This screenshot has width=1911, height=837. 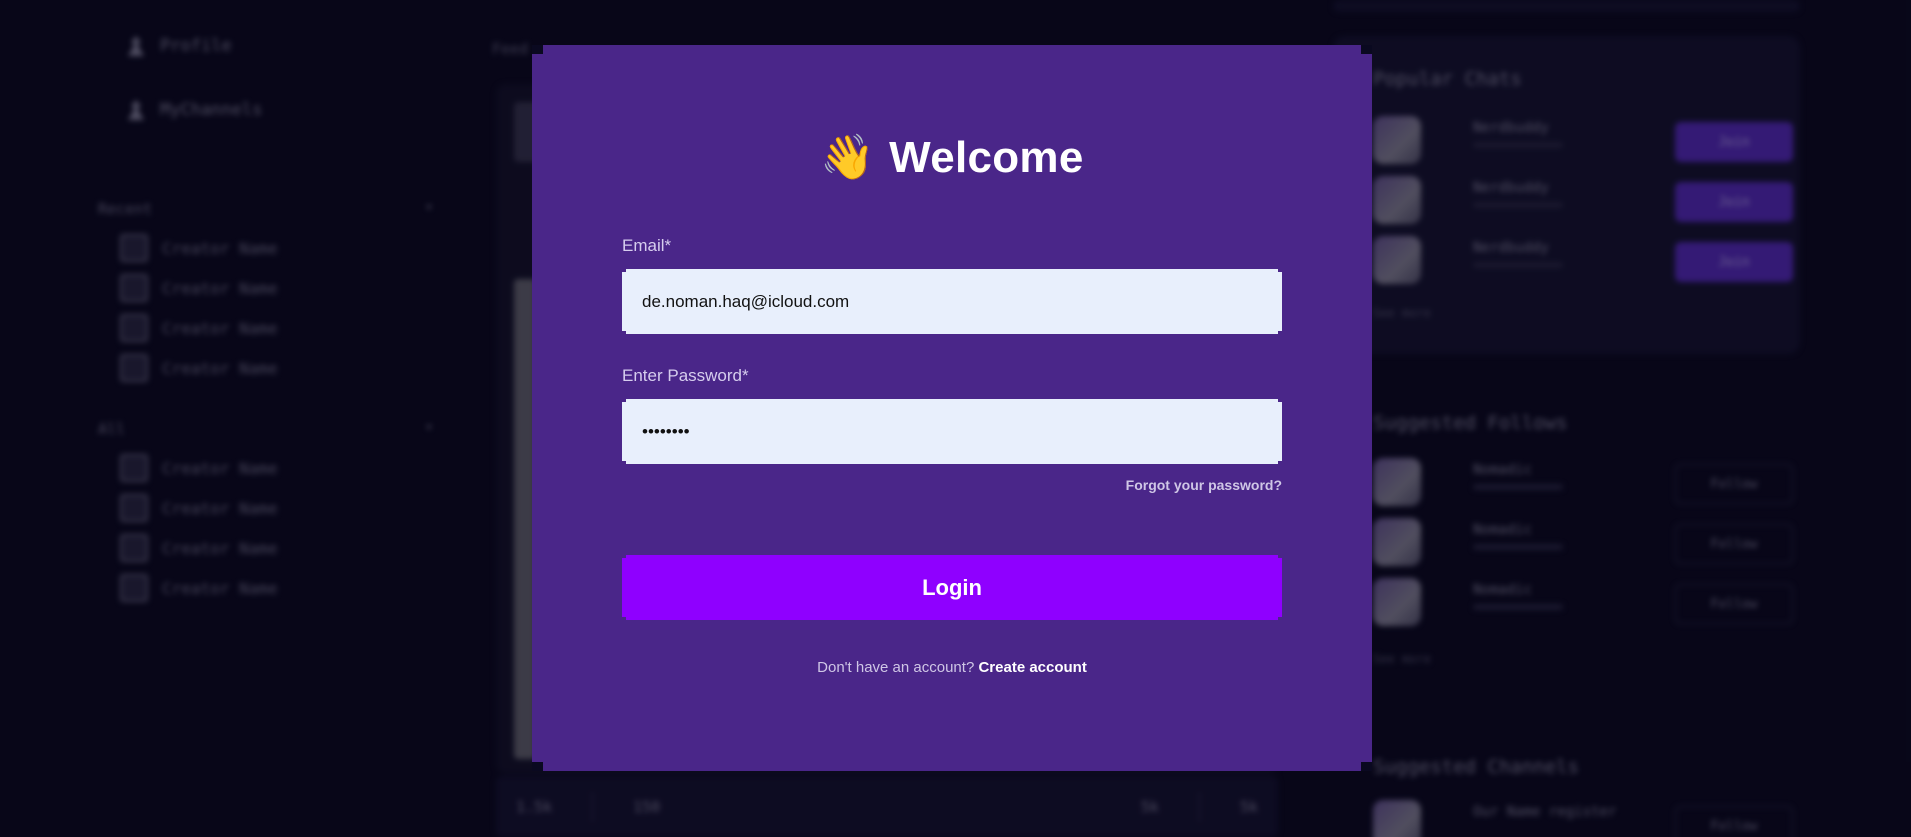 I want to click on email-label: Email*, so click(x=647, y=245).